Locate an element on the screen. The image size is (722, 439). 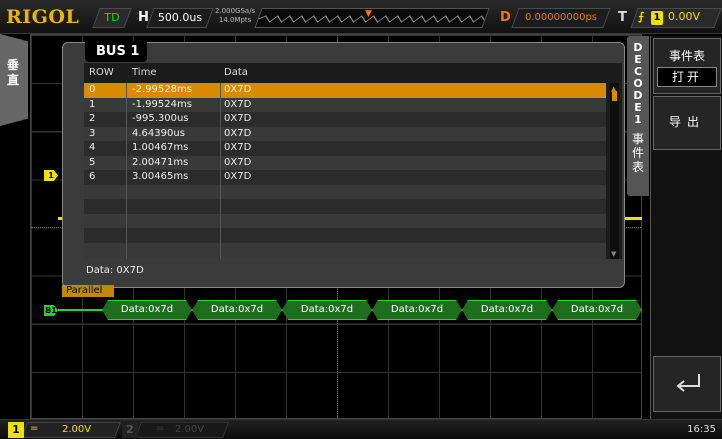
system-clock: 16:35 is located at coordinates (701, 429).